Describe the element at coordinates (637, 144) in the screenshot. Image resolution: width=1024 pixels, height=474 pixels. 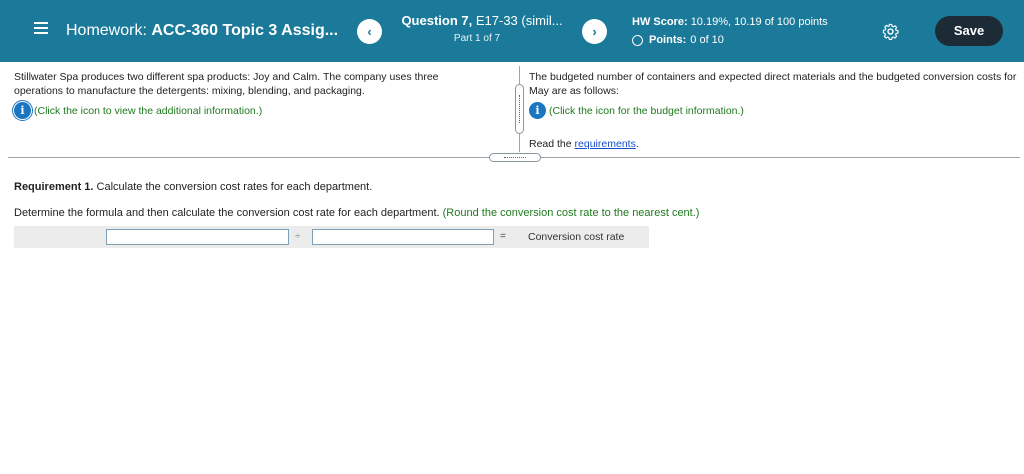
I see `read-suffix: .` at that location.